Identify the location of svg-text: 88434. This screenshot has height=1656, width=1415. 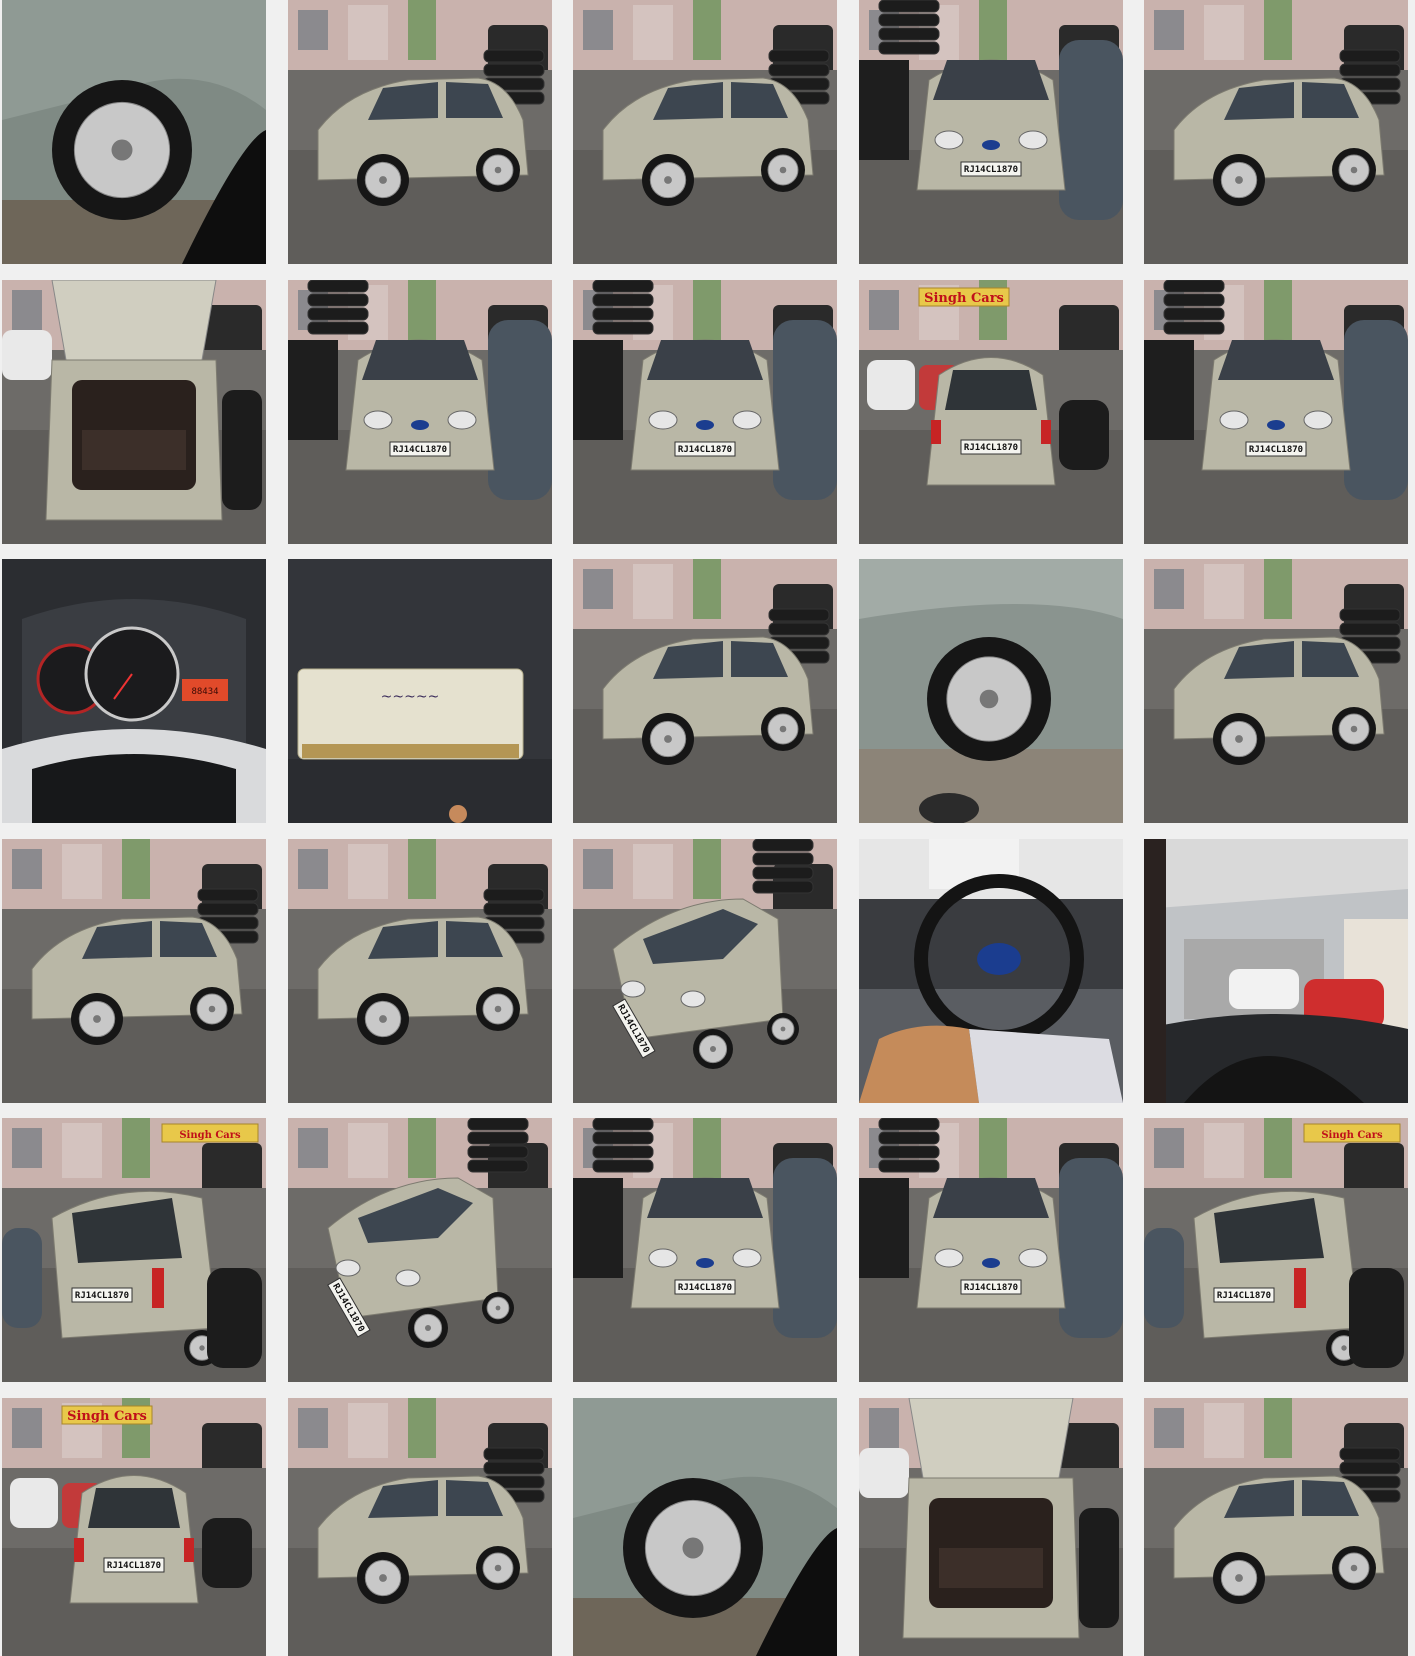
(204, 692).